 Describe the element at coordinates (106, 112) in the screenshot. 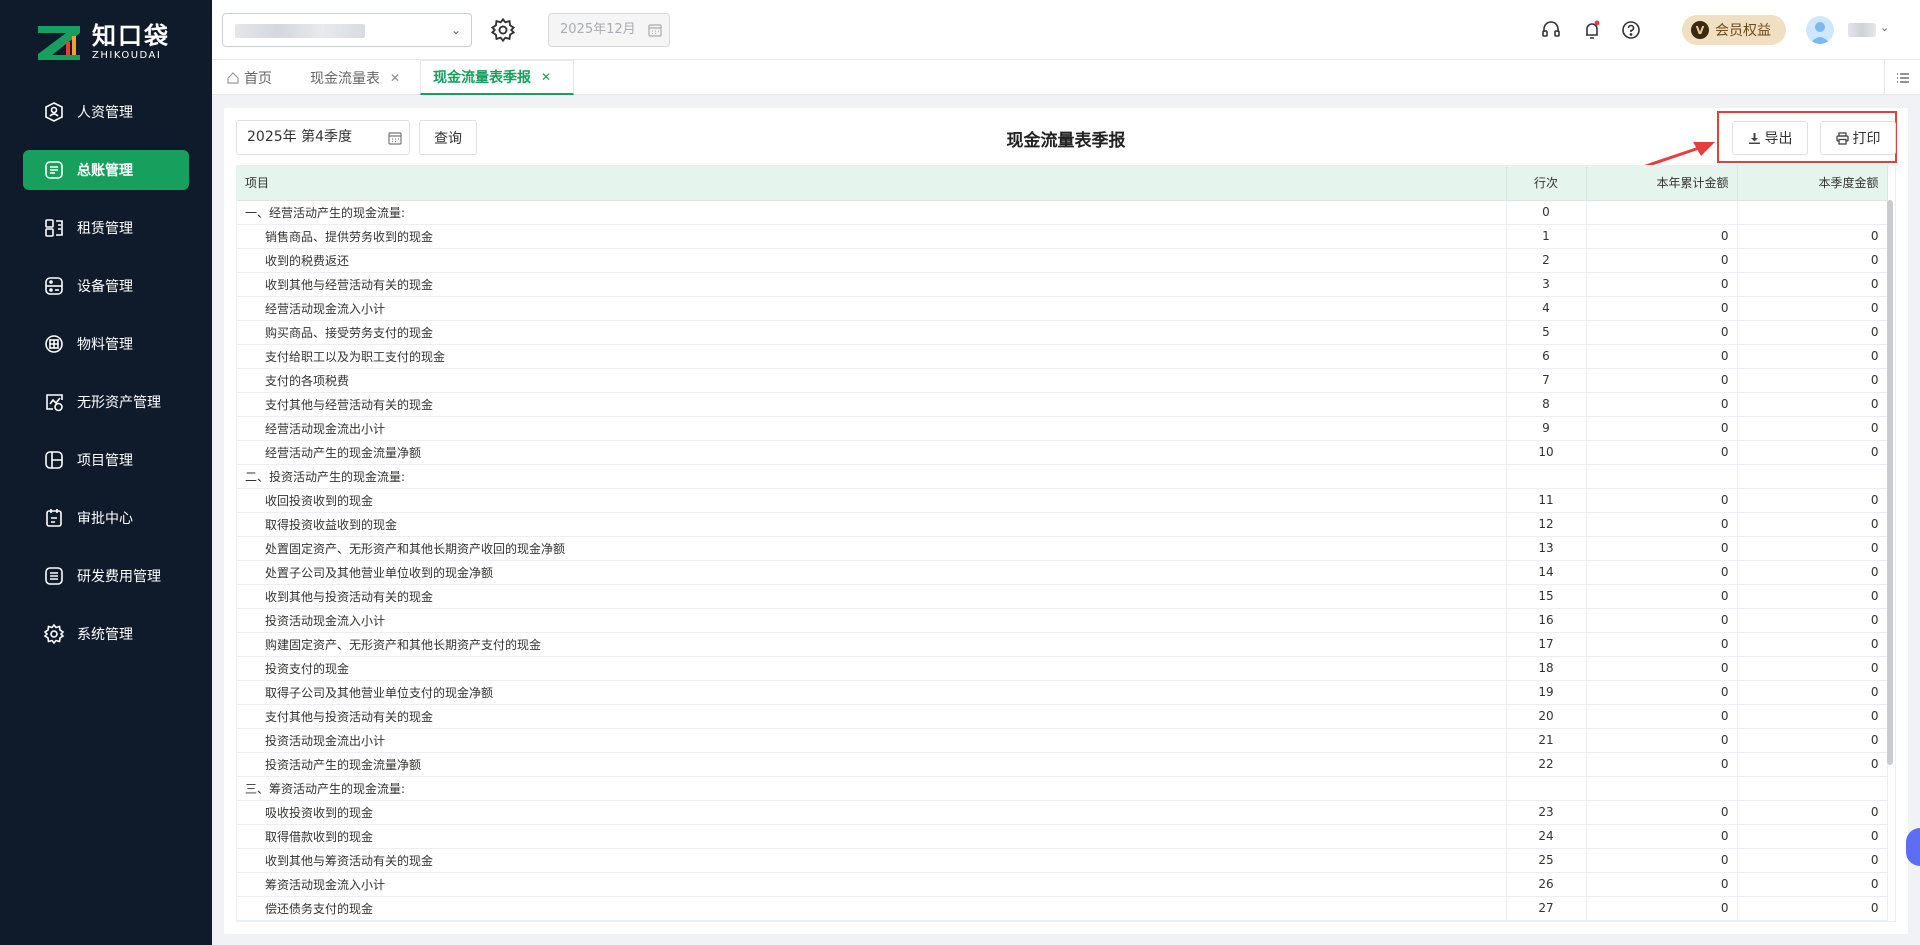

I see `sidebar-item-hr: 人资管理` at that location.